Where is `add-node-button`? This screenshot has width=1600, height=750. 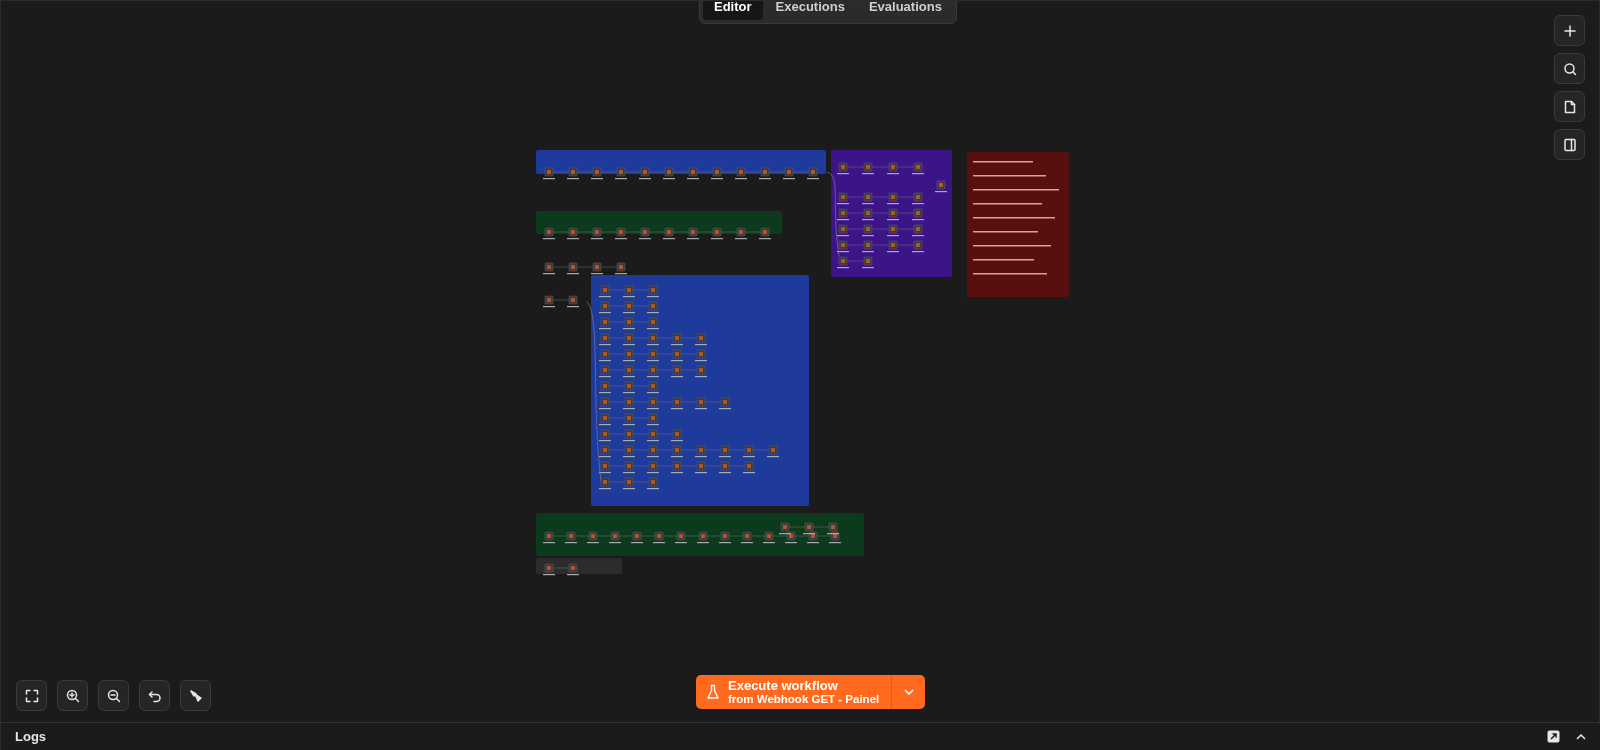 add-node-button is located at coordinates (1569, 30).